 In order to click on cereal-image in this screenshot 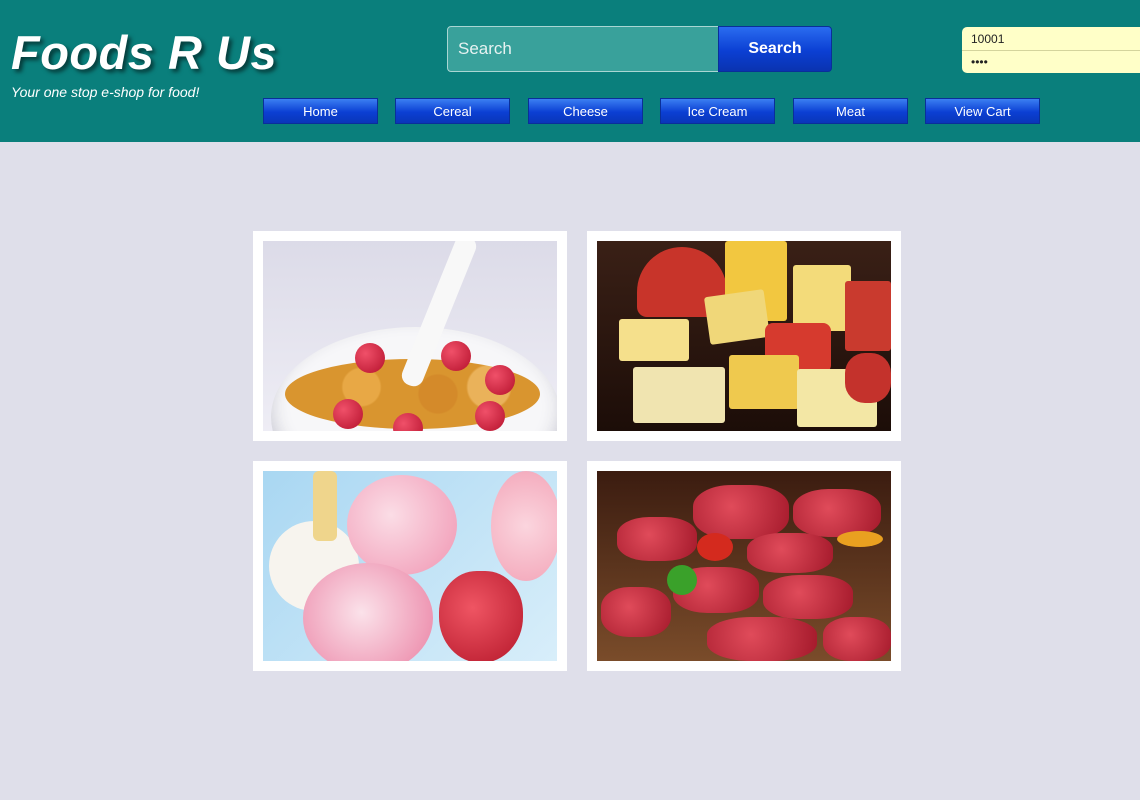, I will do `click(410, 336)`.